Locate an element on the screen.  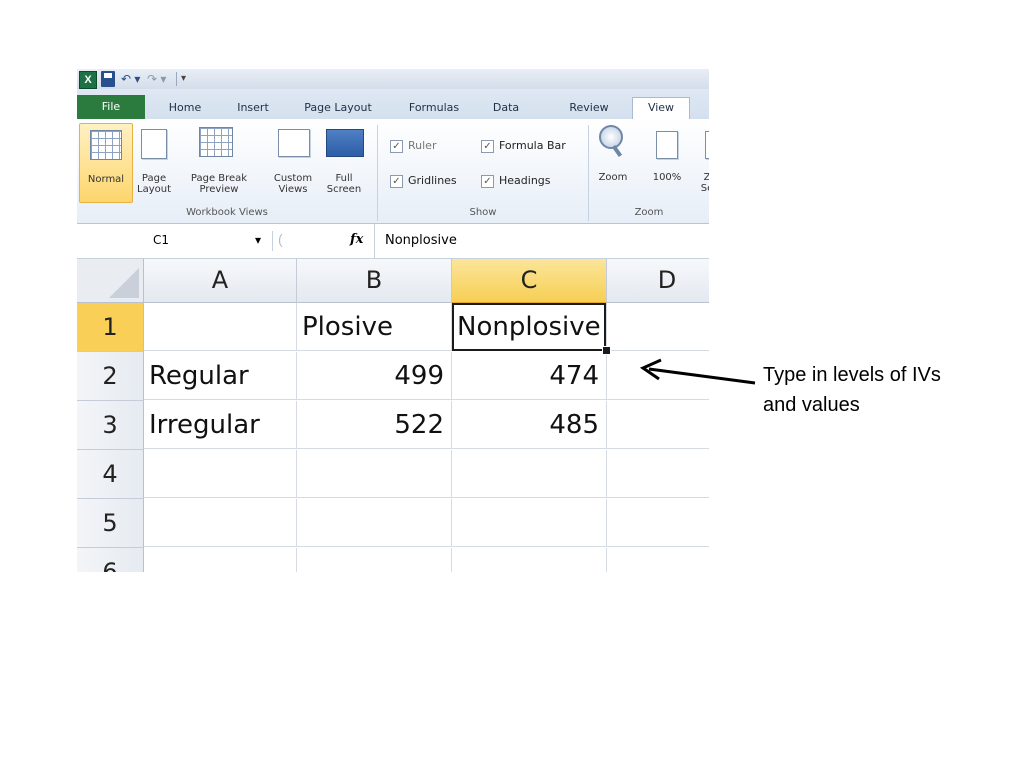
normal-view-icon is located at coordinates (106, 145).